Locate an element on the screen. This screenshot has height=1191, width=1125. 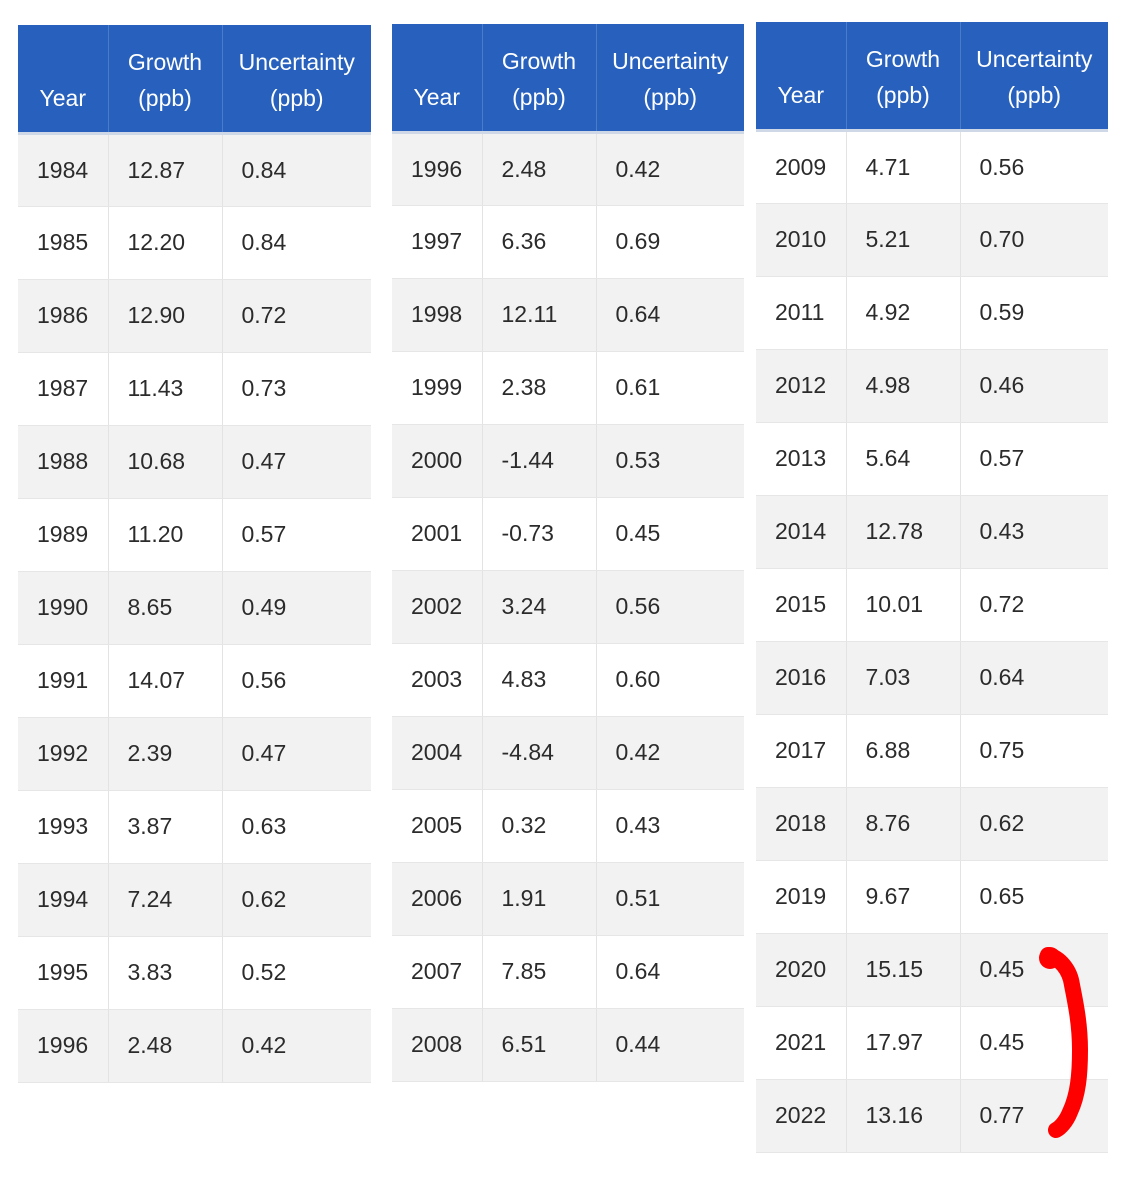
uncertainty-cell: 0.65 is located at coordinates (1034, 897).